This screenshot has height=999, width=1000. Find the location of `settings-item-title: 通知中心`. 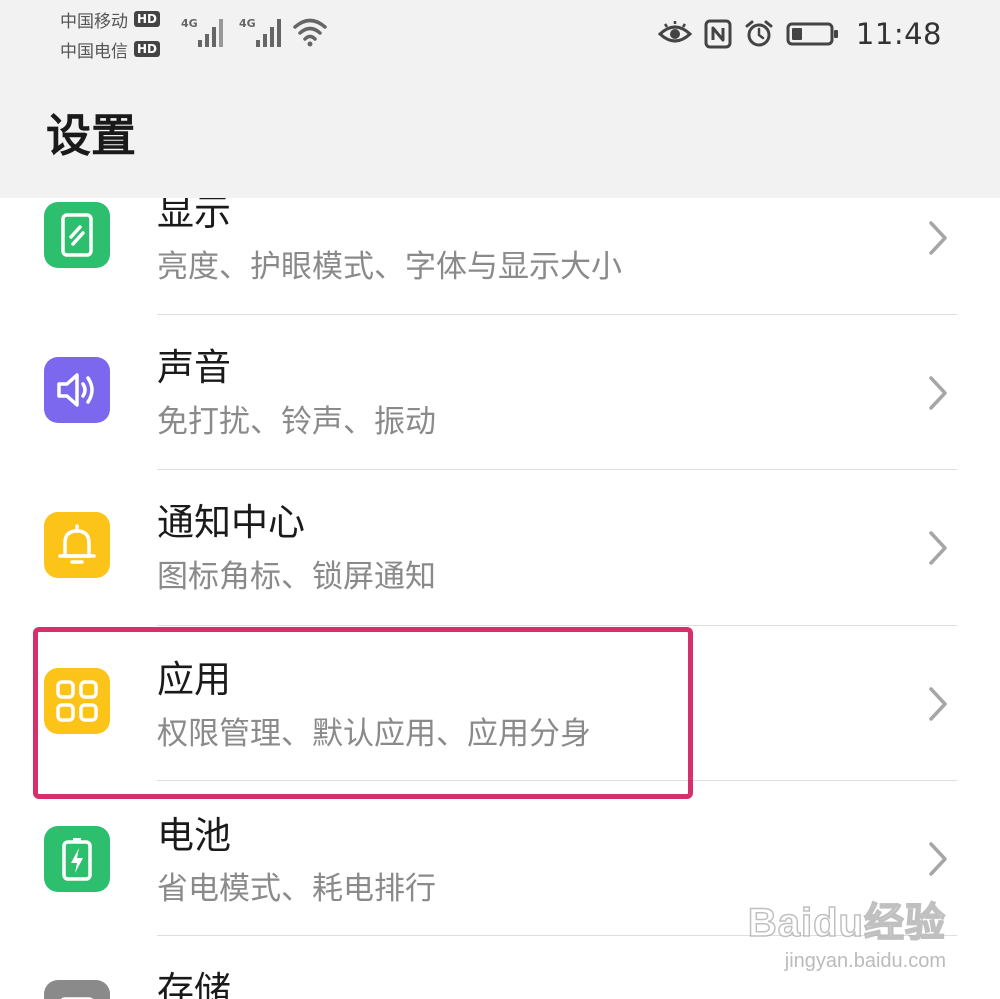

settings-item-title: 通知中心 is located at coordinates (231, 522).